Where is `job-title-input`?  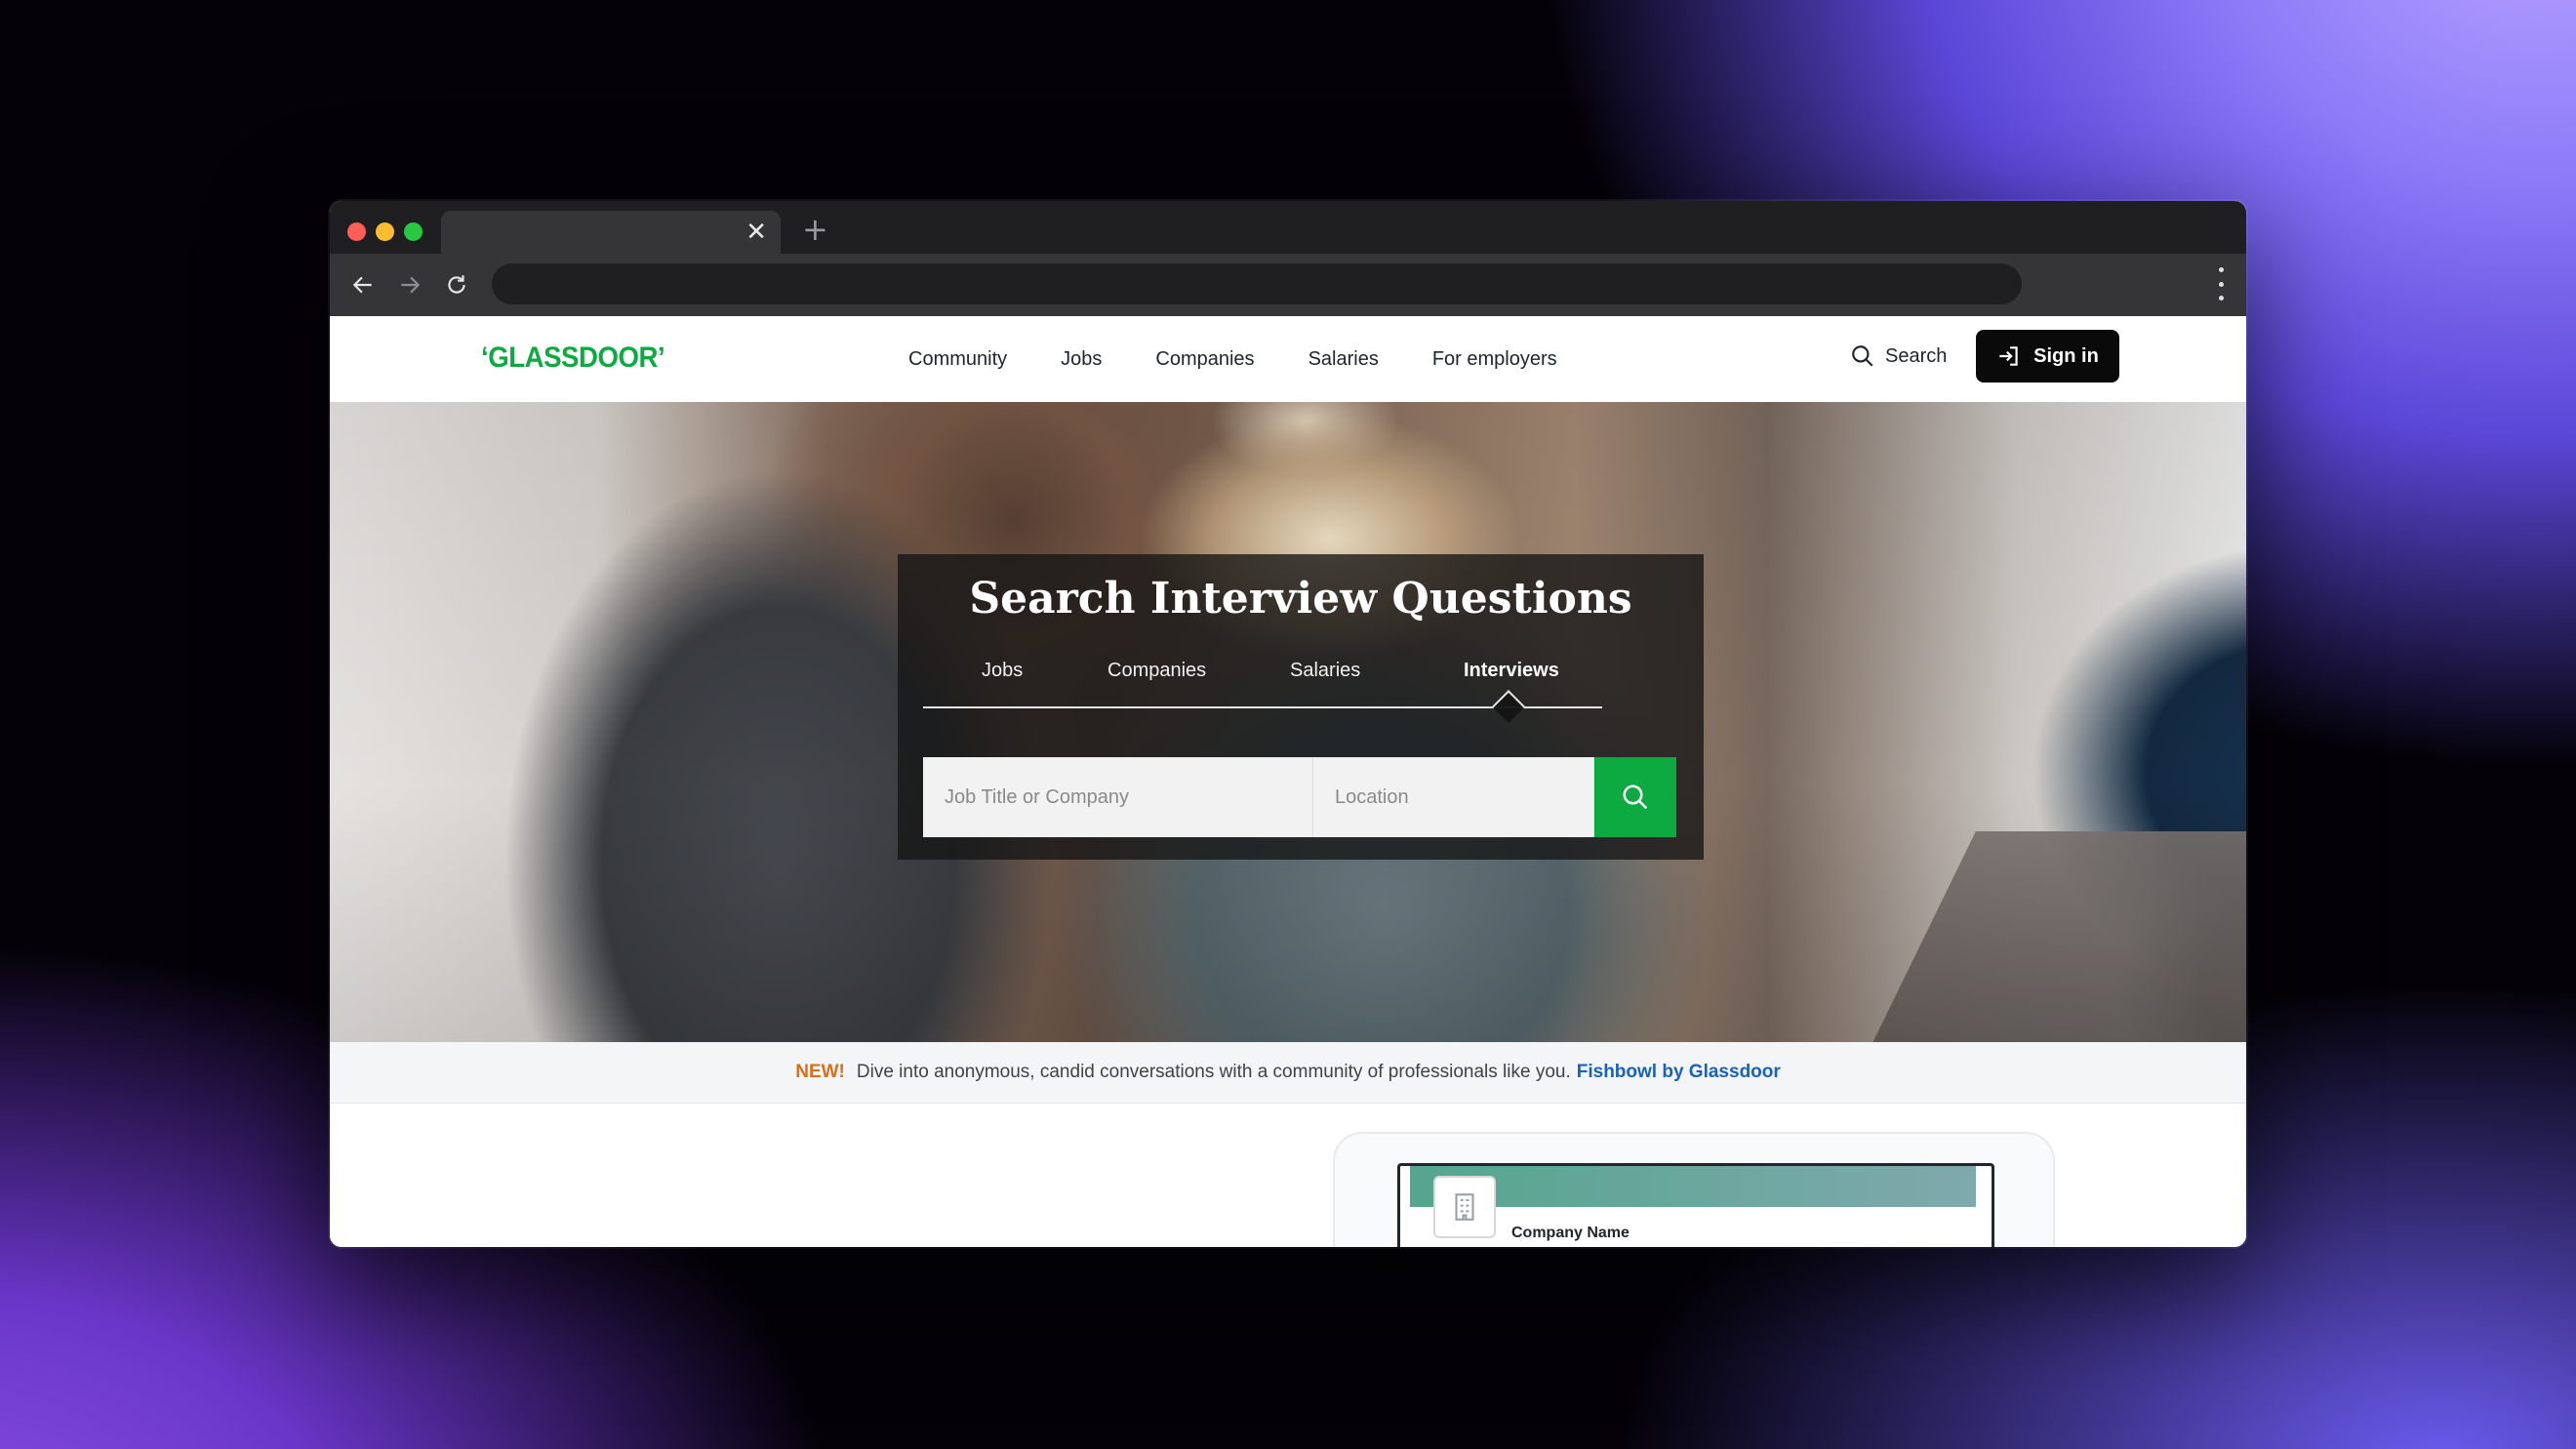 job-title-input is located at coordinates (1118, 797).